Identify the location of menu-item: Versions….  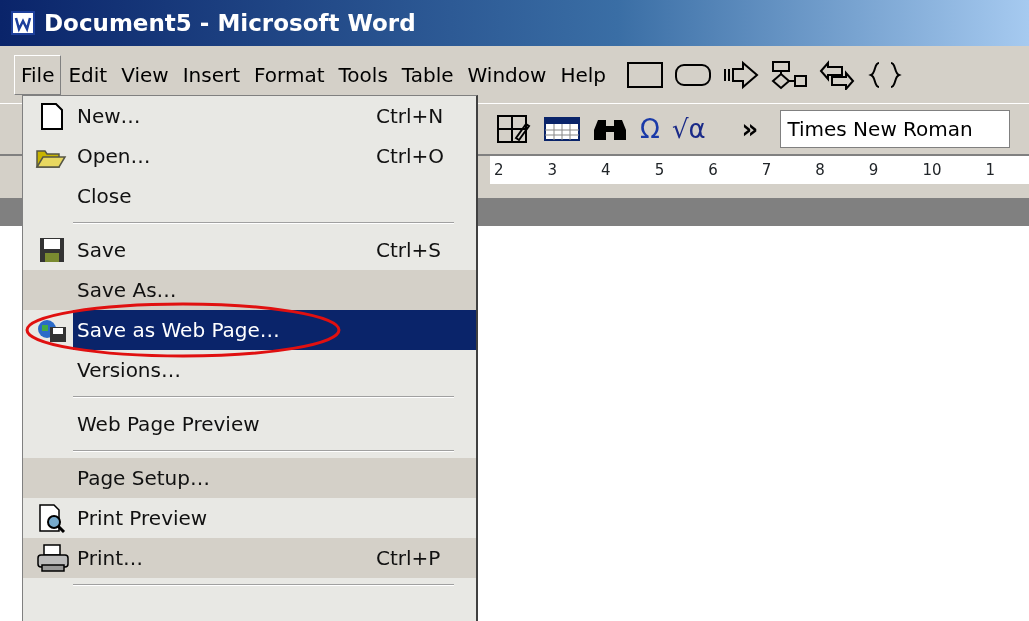
(274, 370).